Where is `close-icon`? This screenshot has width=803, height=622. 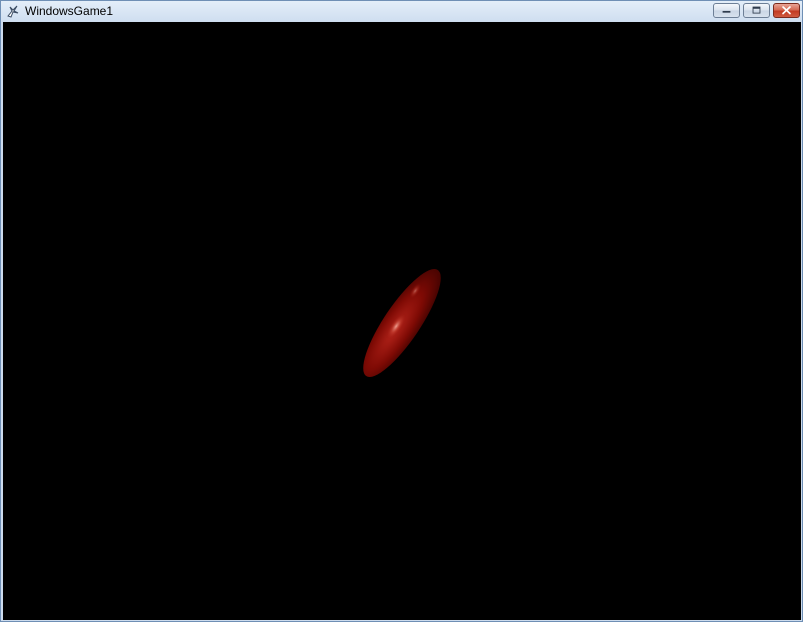
close-icon is located at coordinates (786, 10).